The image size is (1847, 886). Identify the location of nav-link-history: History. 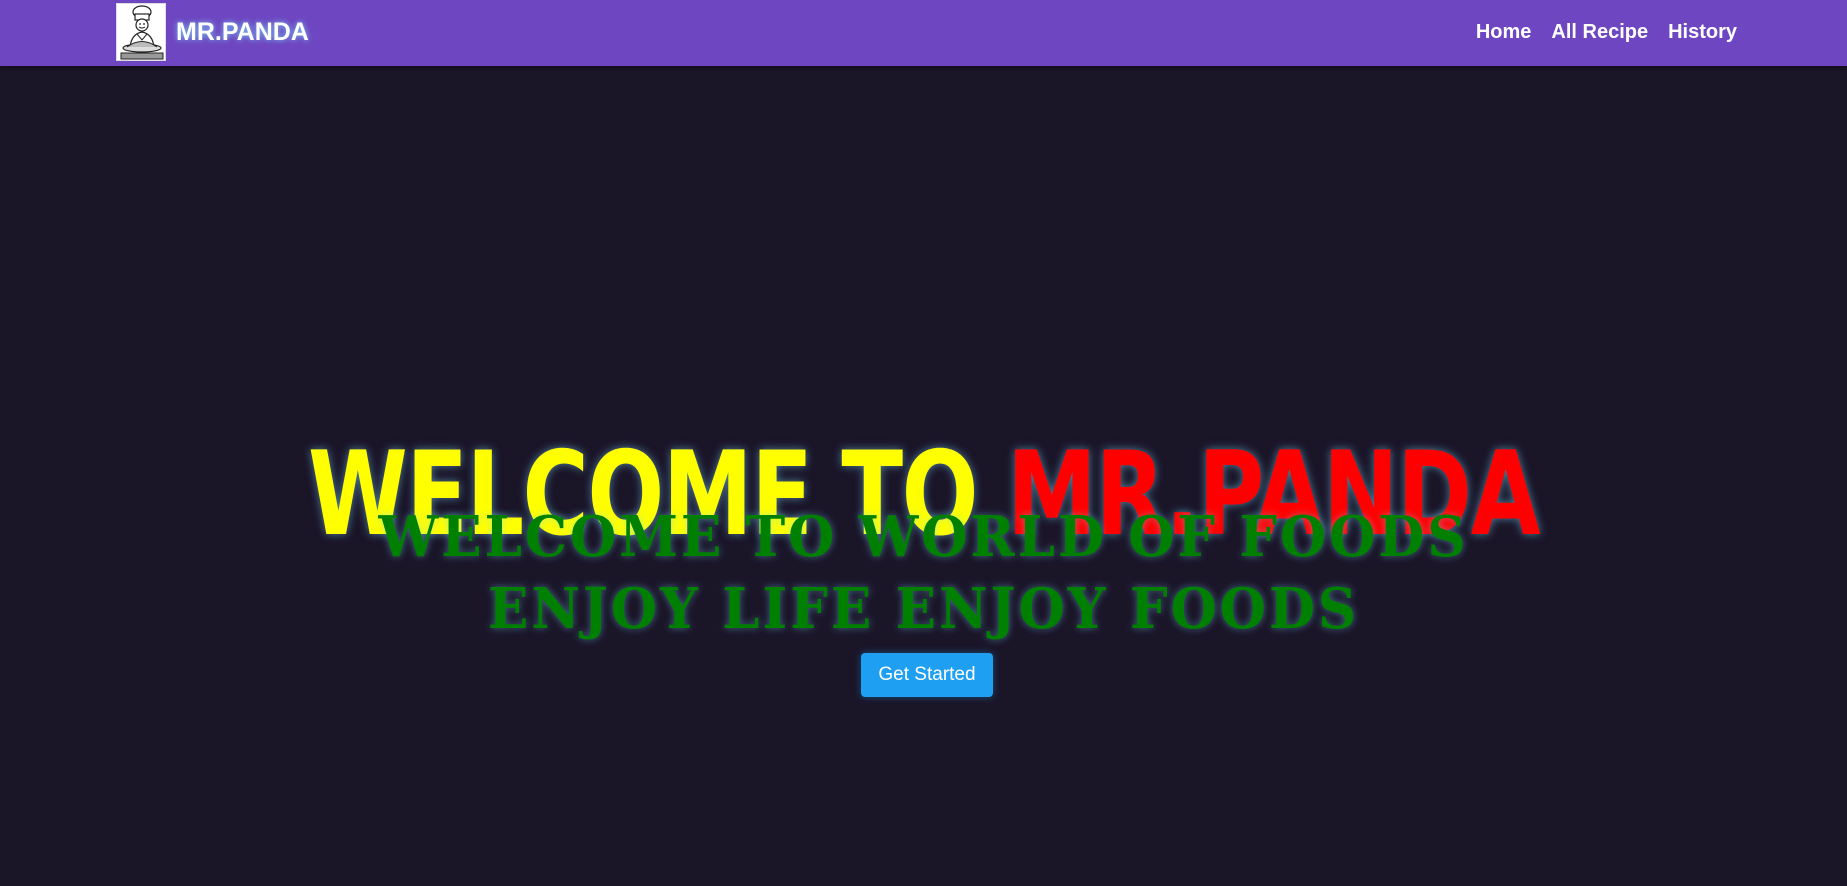
(1702, 32).